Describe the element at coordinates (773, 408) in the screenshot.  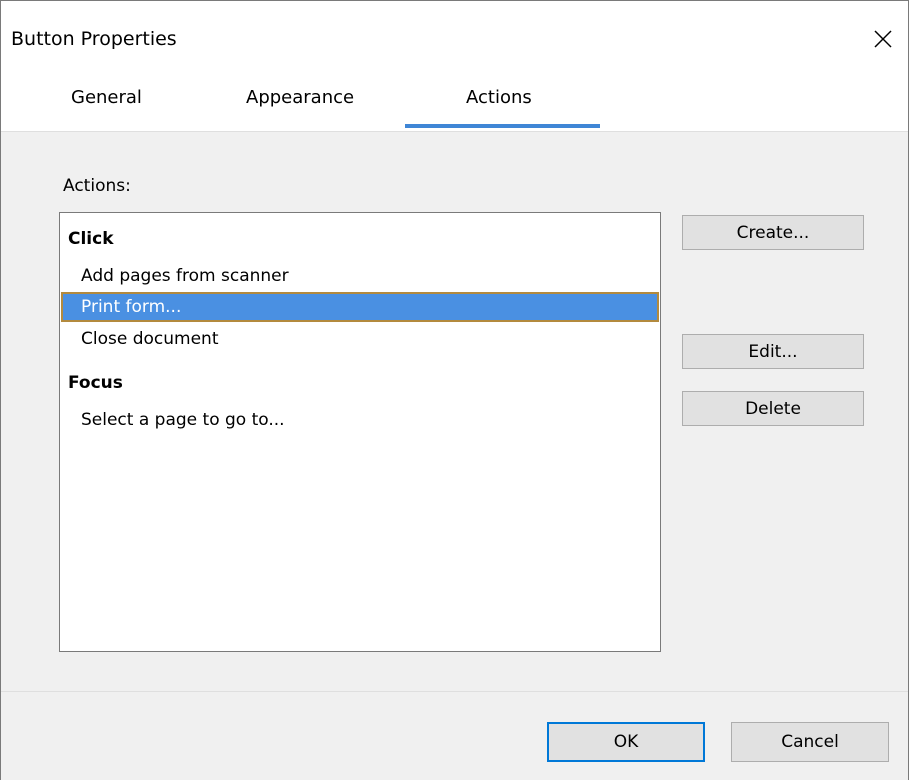
I see `delete-button: Delete` at that location.